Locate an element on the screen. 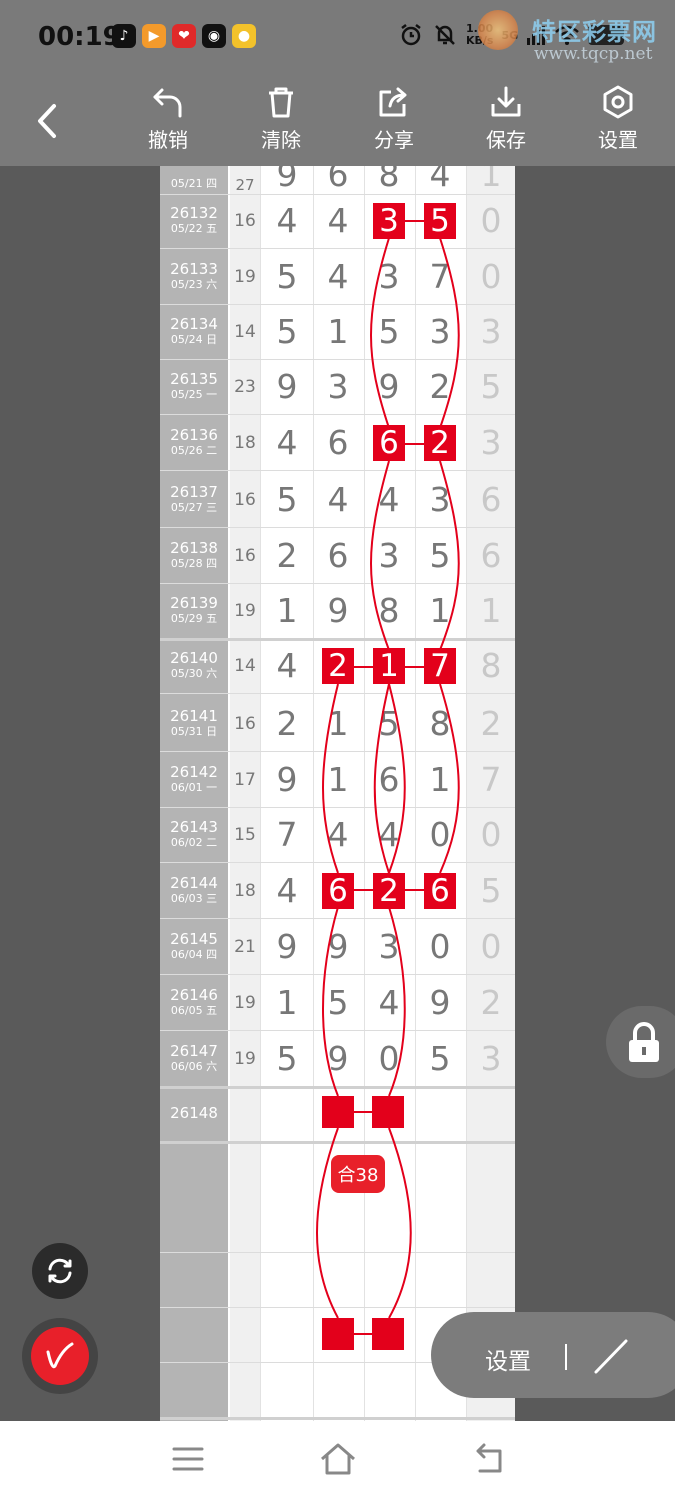  sync-icon is located at coordinates (60, 1271).